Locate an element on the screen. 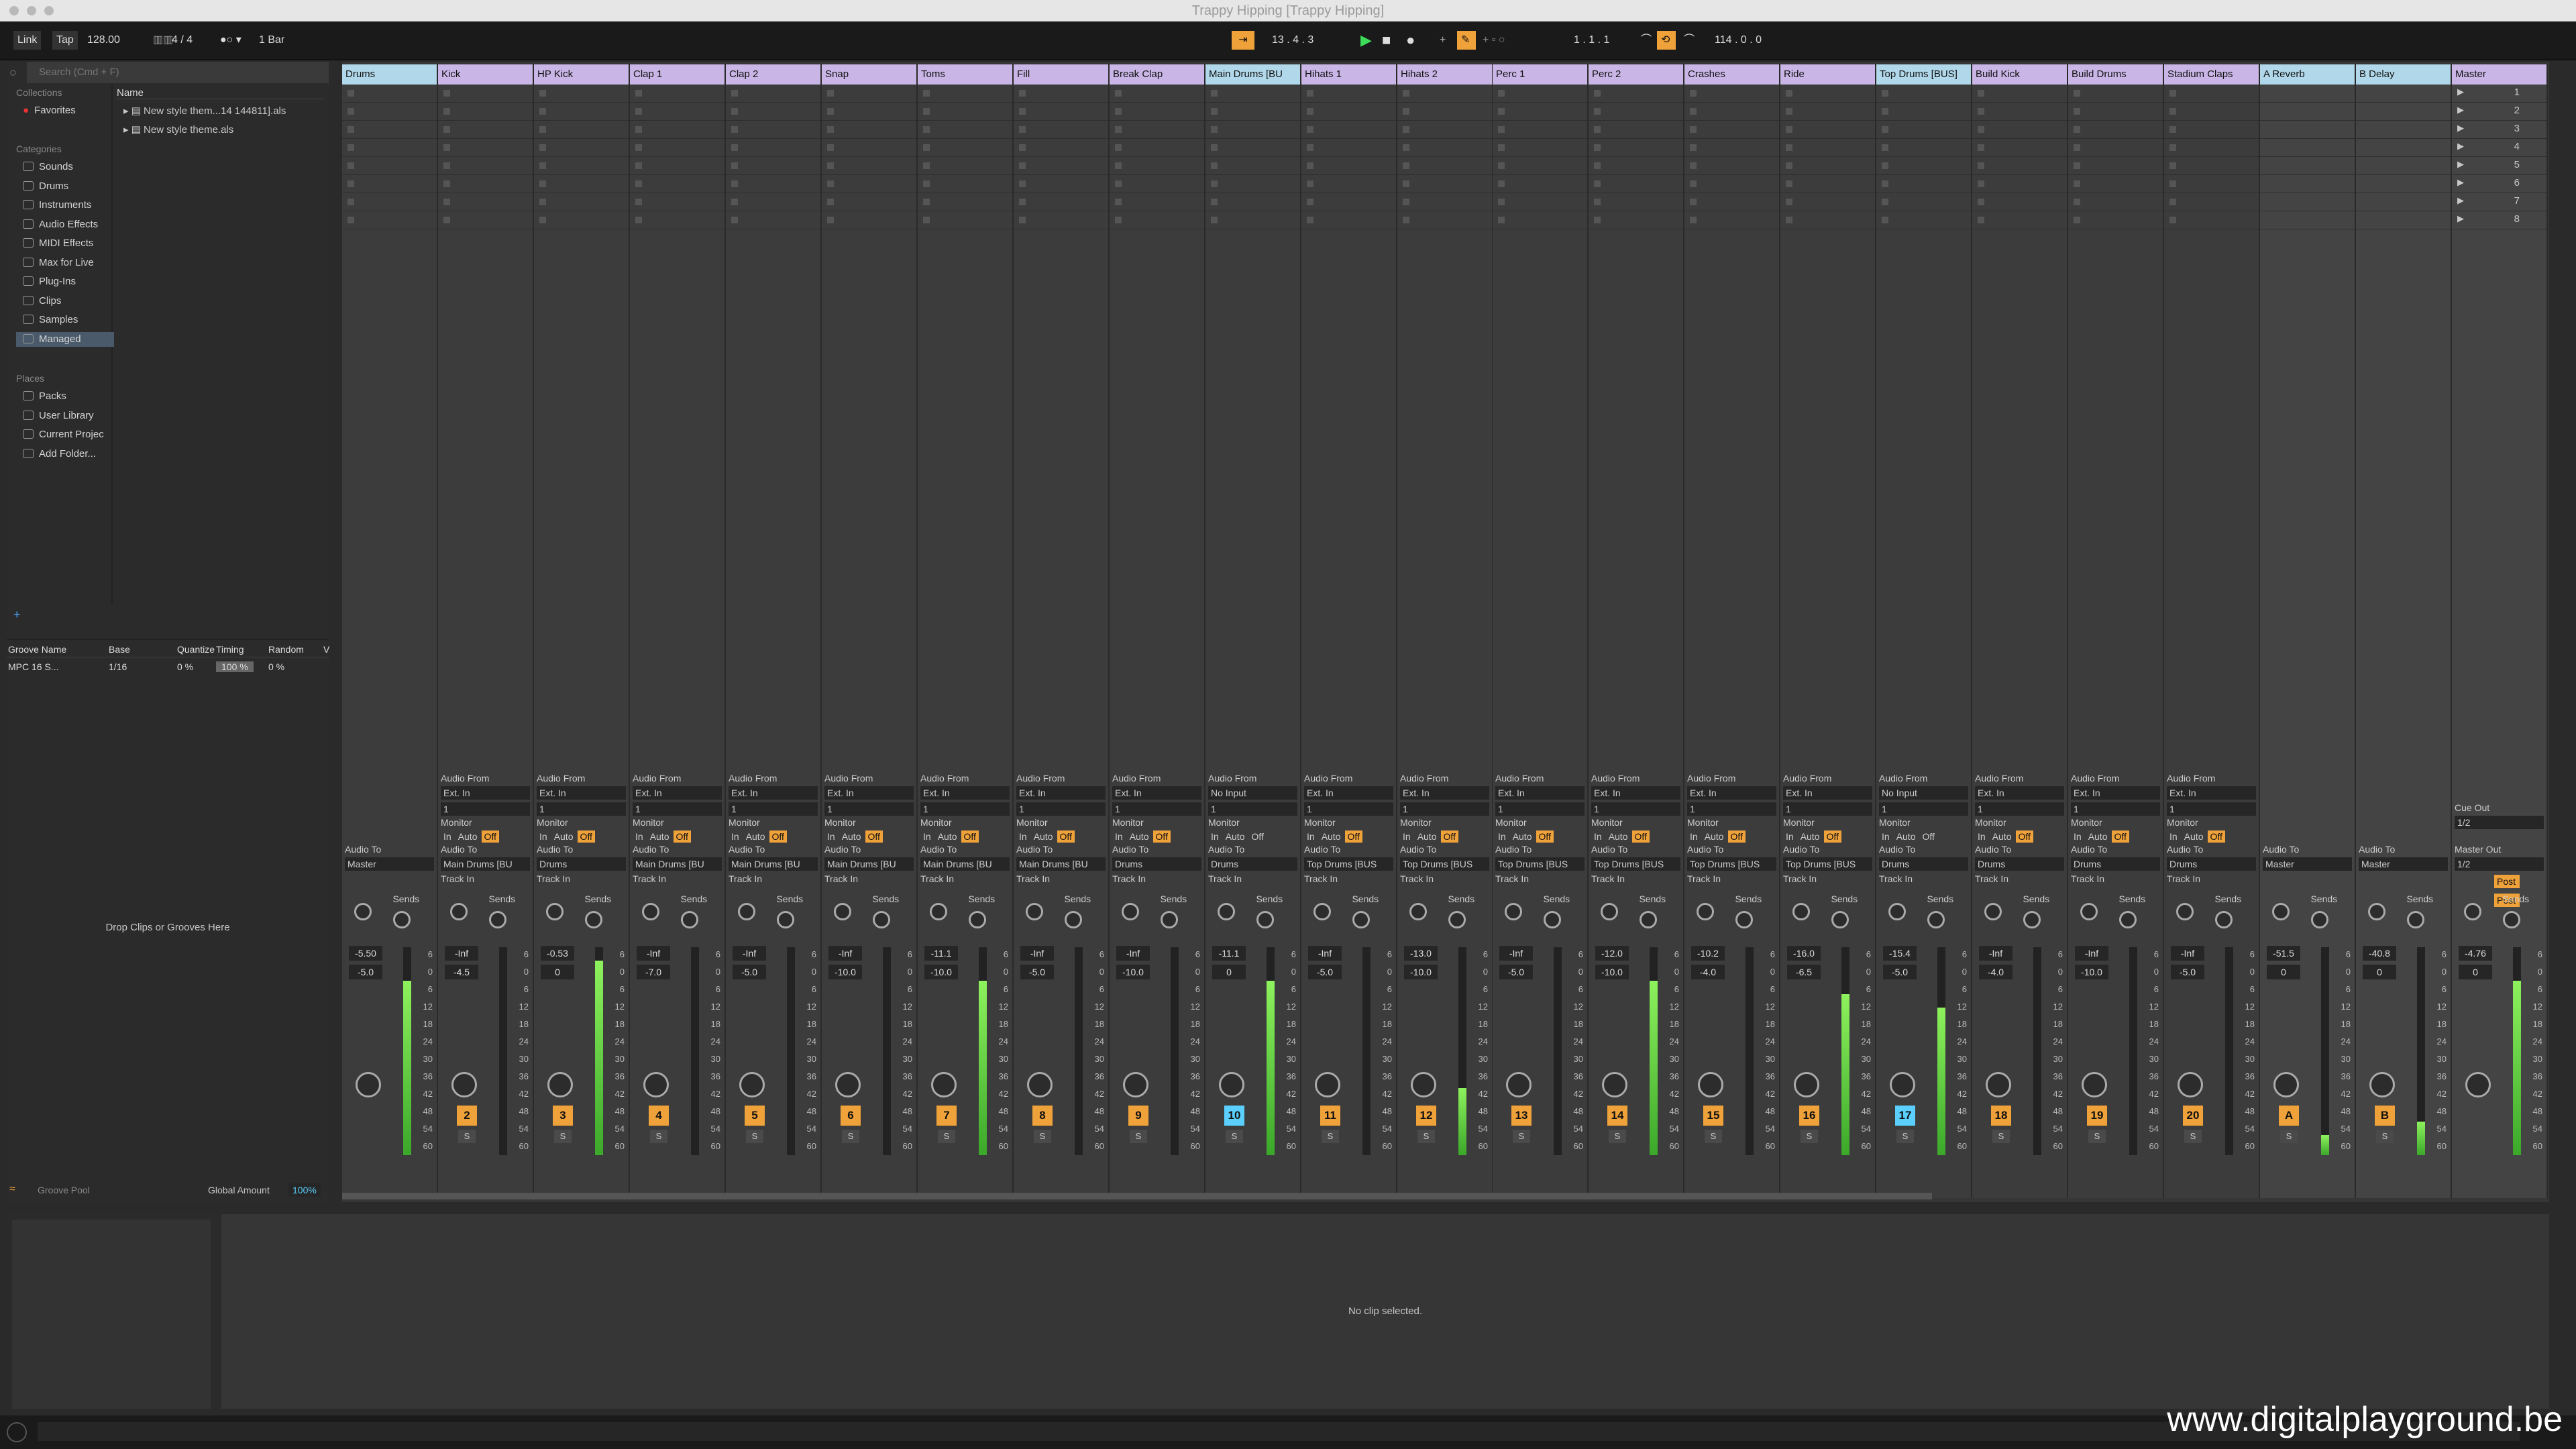 This screenshot has width=2576, height=1449. scene-label: 8 is located at coordinates (2517, 219).